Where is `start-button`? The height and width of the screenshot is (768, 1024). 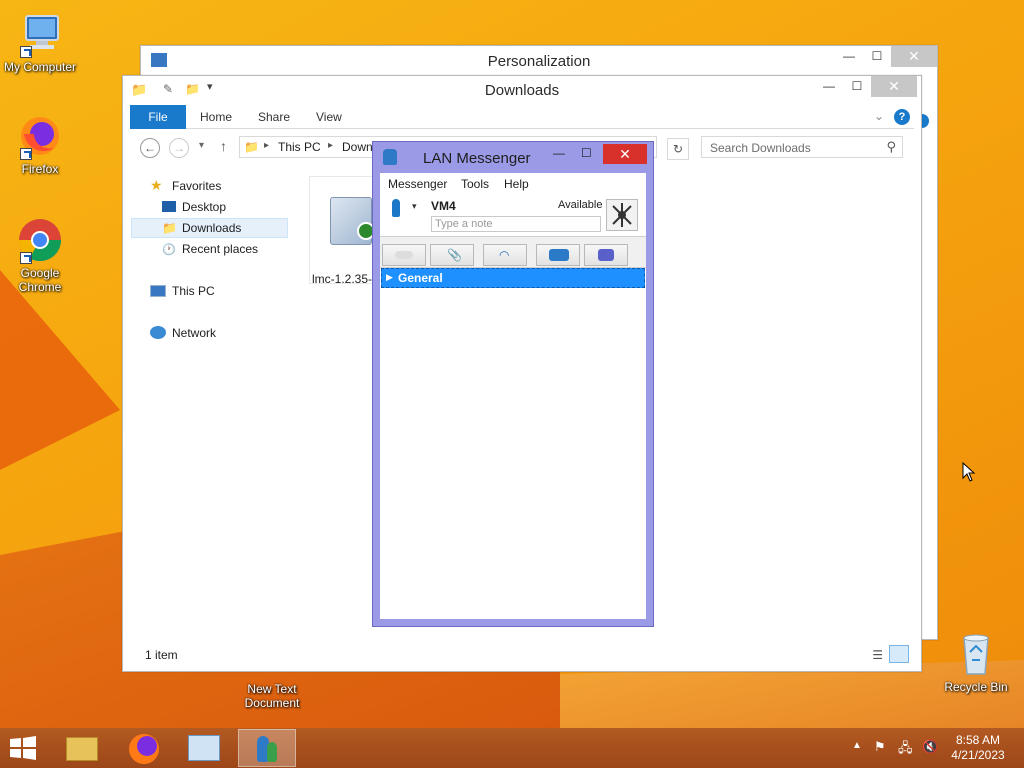
start-button is located at coordinates (23, 748).